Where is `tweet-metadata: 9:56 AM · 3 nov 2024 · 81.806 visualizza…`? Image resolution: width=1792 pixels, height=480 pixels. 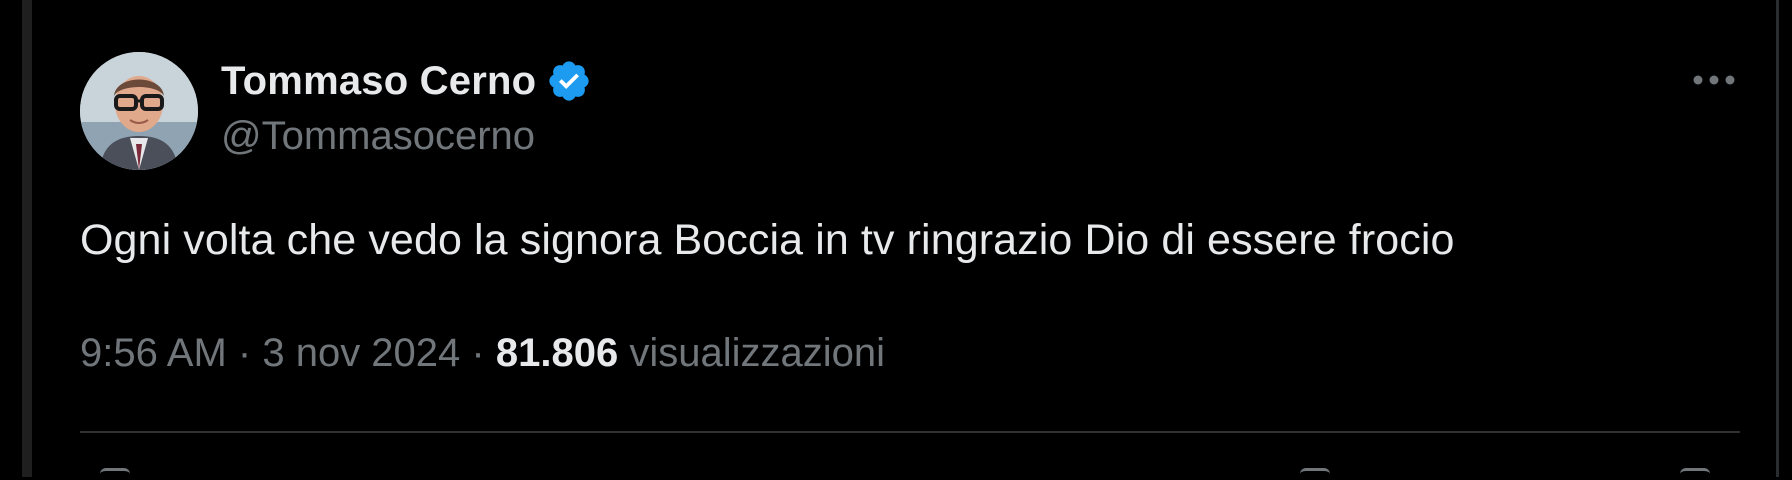 tweet-metadata: 9:56 AM · 3 nov 2024 · 81.806 visualizza… is located at coordinates (482, 353).